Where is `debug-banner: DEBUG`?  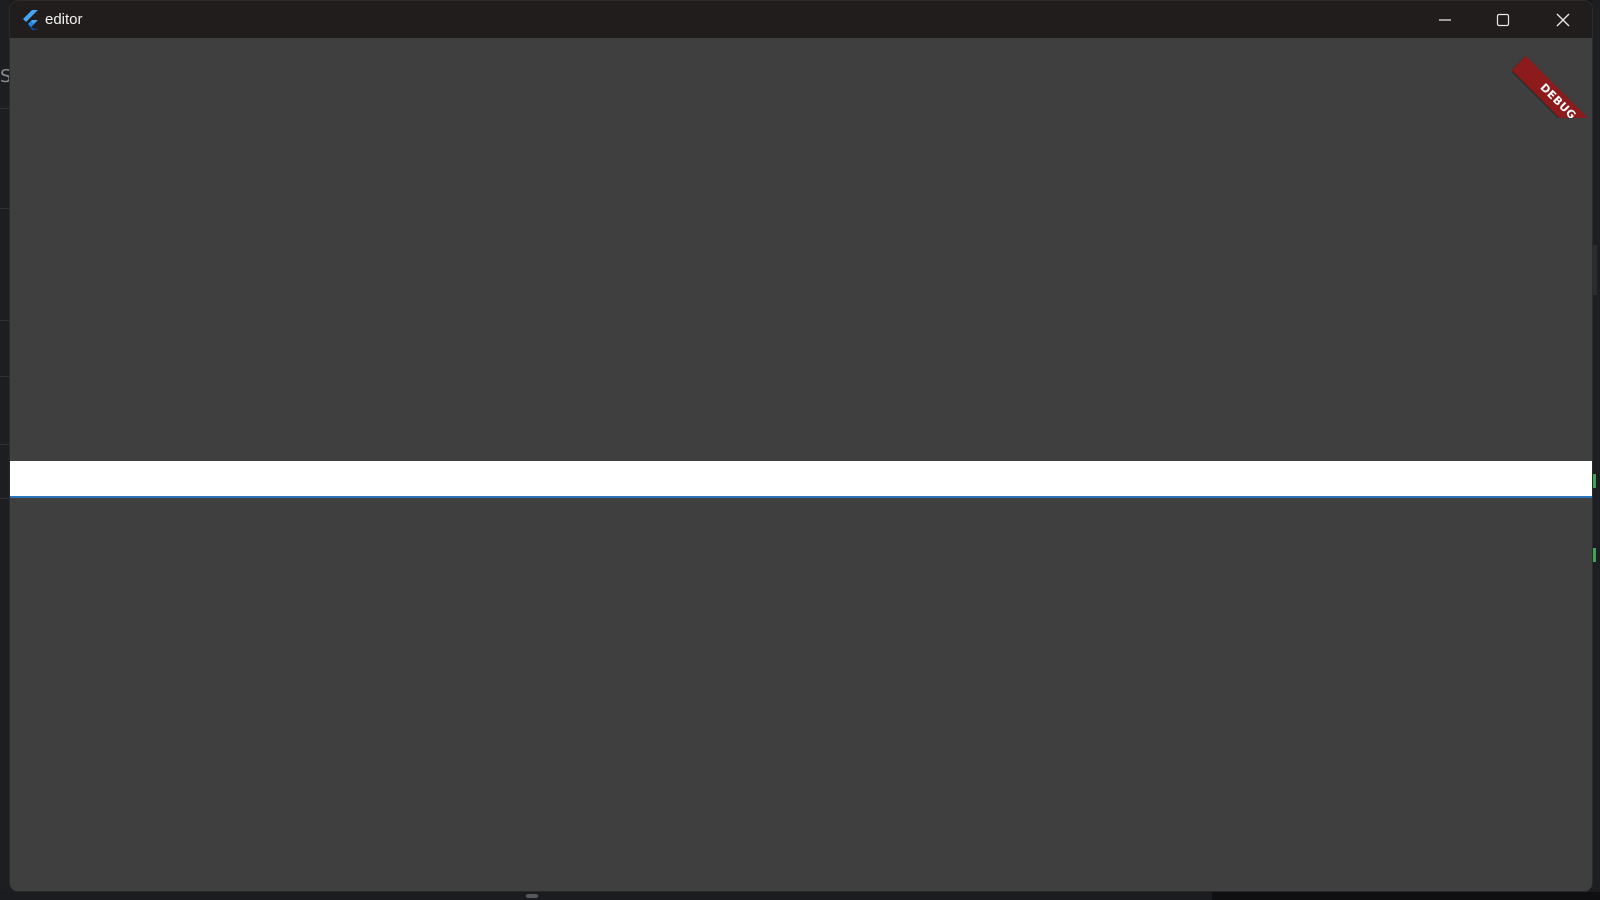 debug-banner: DEBUG is located at coordinates (1552, 78).